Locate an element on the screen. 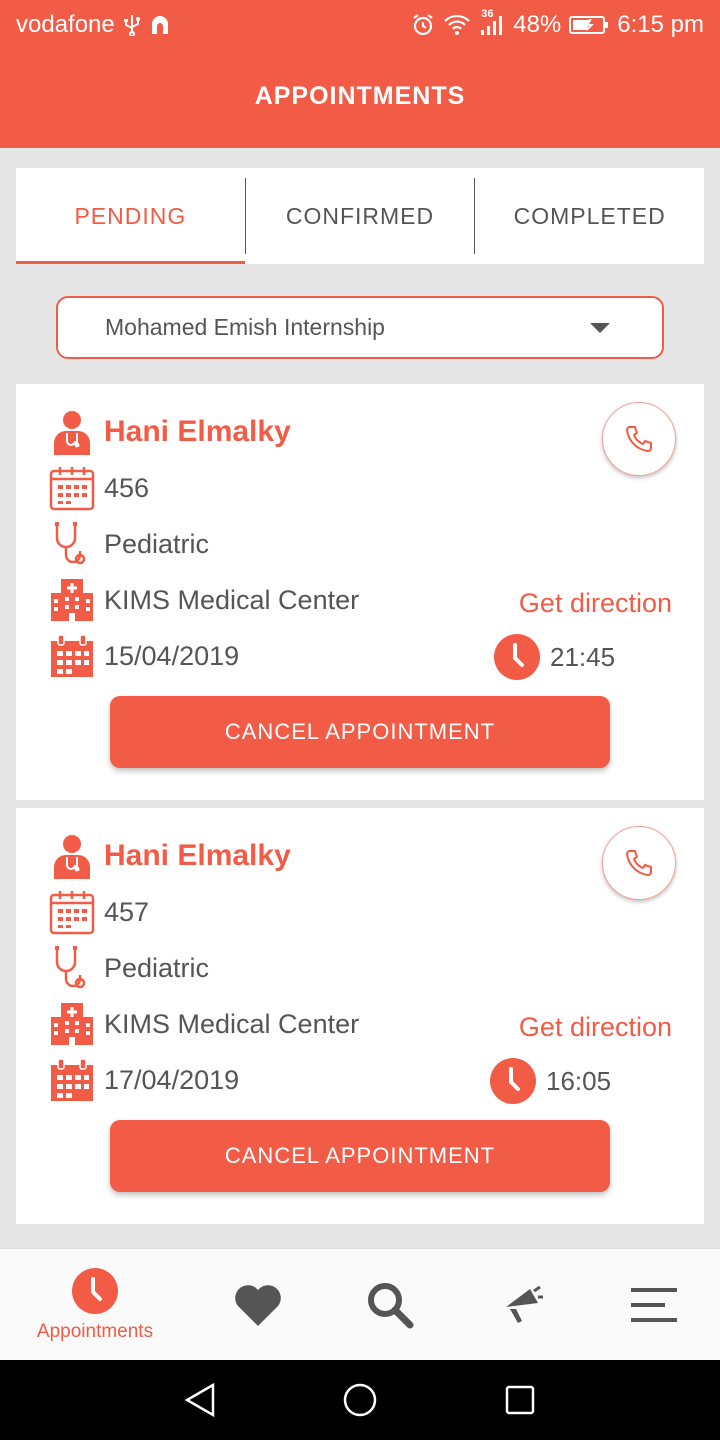 This screenshot has width=720, height=1440. tab-completed: COMPLETED is located at coordinates (589, 216).